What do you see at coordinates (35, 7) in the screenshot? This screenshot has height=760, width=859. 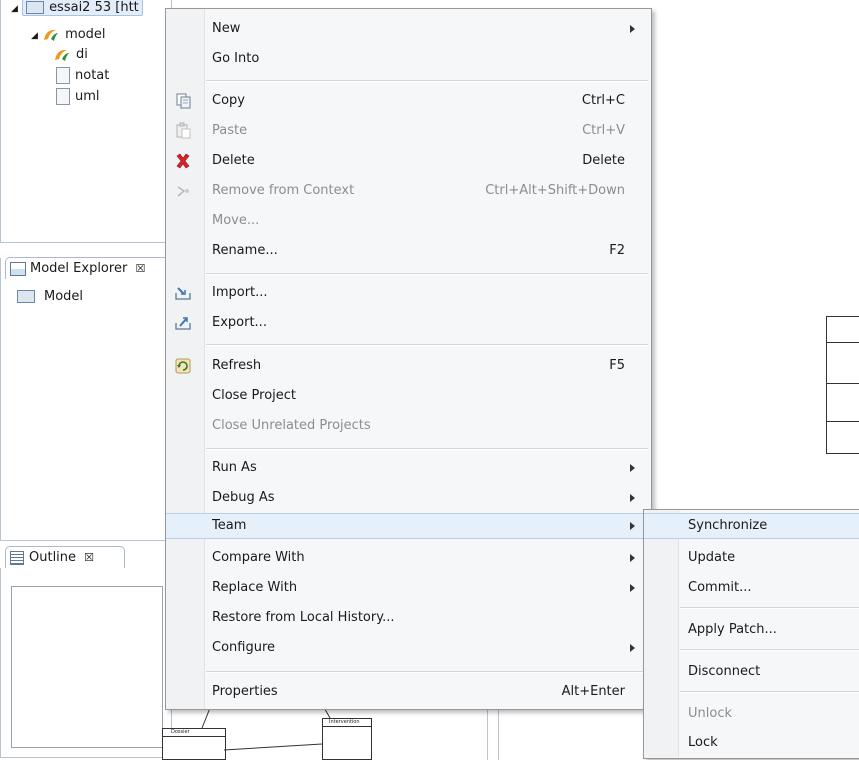 I see `project-folder-icon` at bounding box center [35, 7].